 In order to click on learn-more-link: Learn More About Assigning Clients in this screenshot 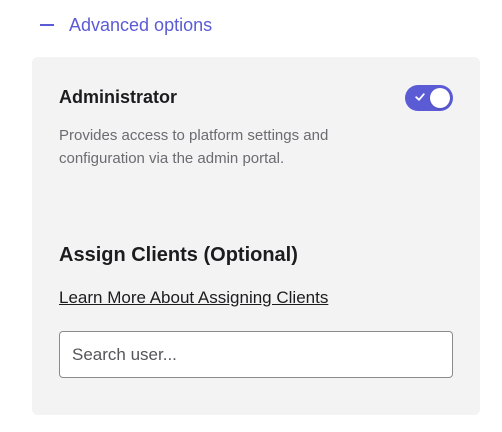, I will do `click(193, 298)`.